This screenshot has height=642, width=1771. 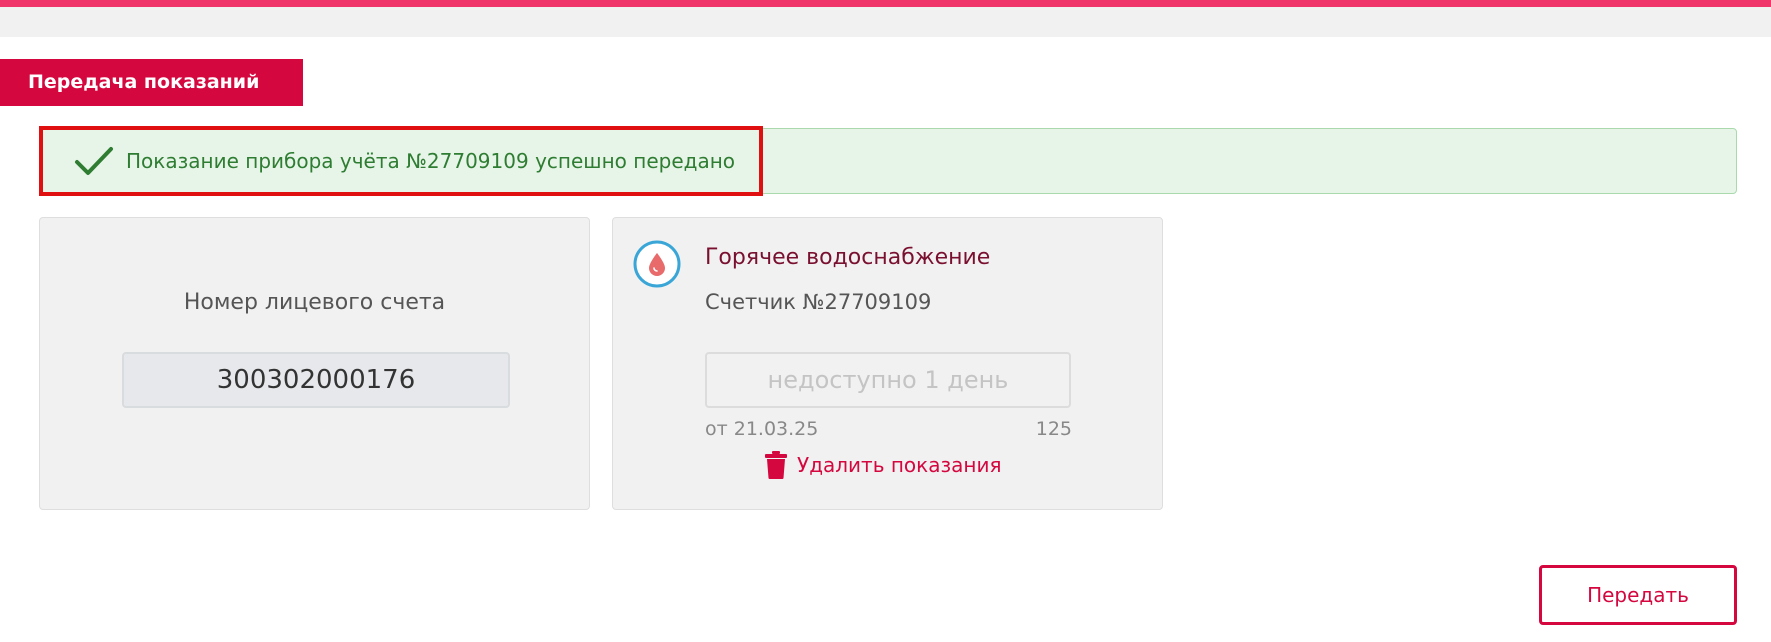 What do you see at coordinates (848, 257) in the screenshot?
I see `service-name: Горячее водоснабжение` at bounding box center [848, 257].